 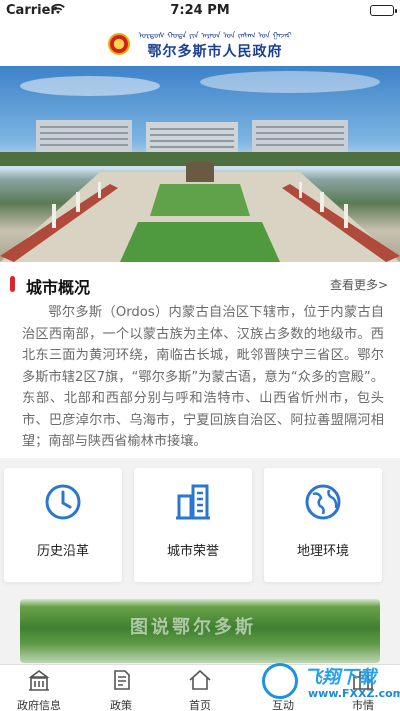 I want to click on status-bar: Carrier 7:24 PM, so click(x=200, y=11).